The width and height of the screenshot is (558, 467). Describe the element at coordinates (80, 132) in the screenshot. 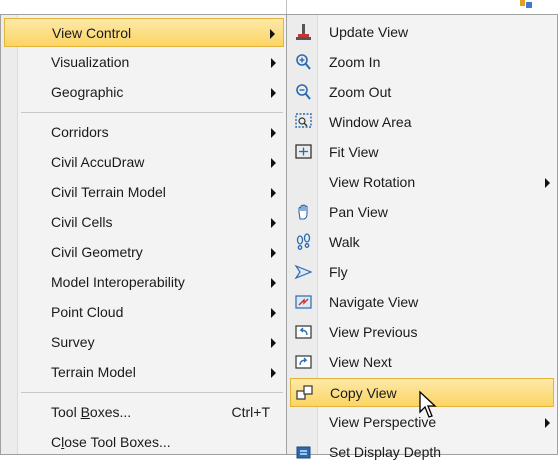

I see `menu-item-label: Corridors` at that location.